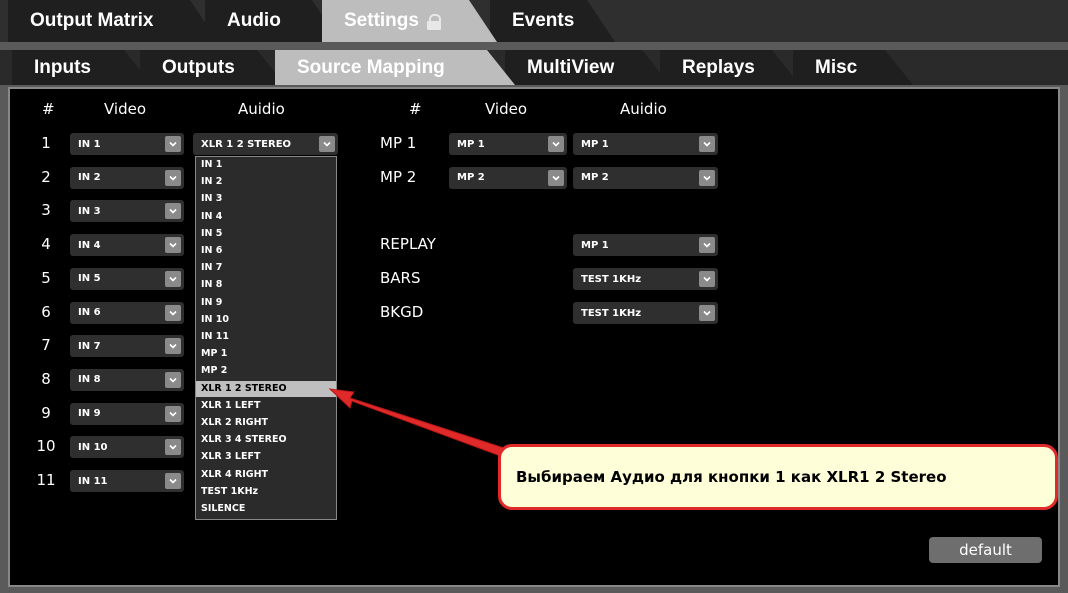 This screenshot has width=1068, height=593. I want to click on main-tab-bar: Output Matrix Audio Settings Events, so click(534, 21).